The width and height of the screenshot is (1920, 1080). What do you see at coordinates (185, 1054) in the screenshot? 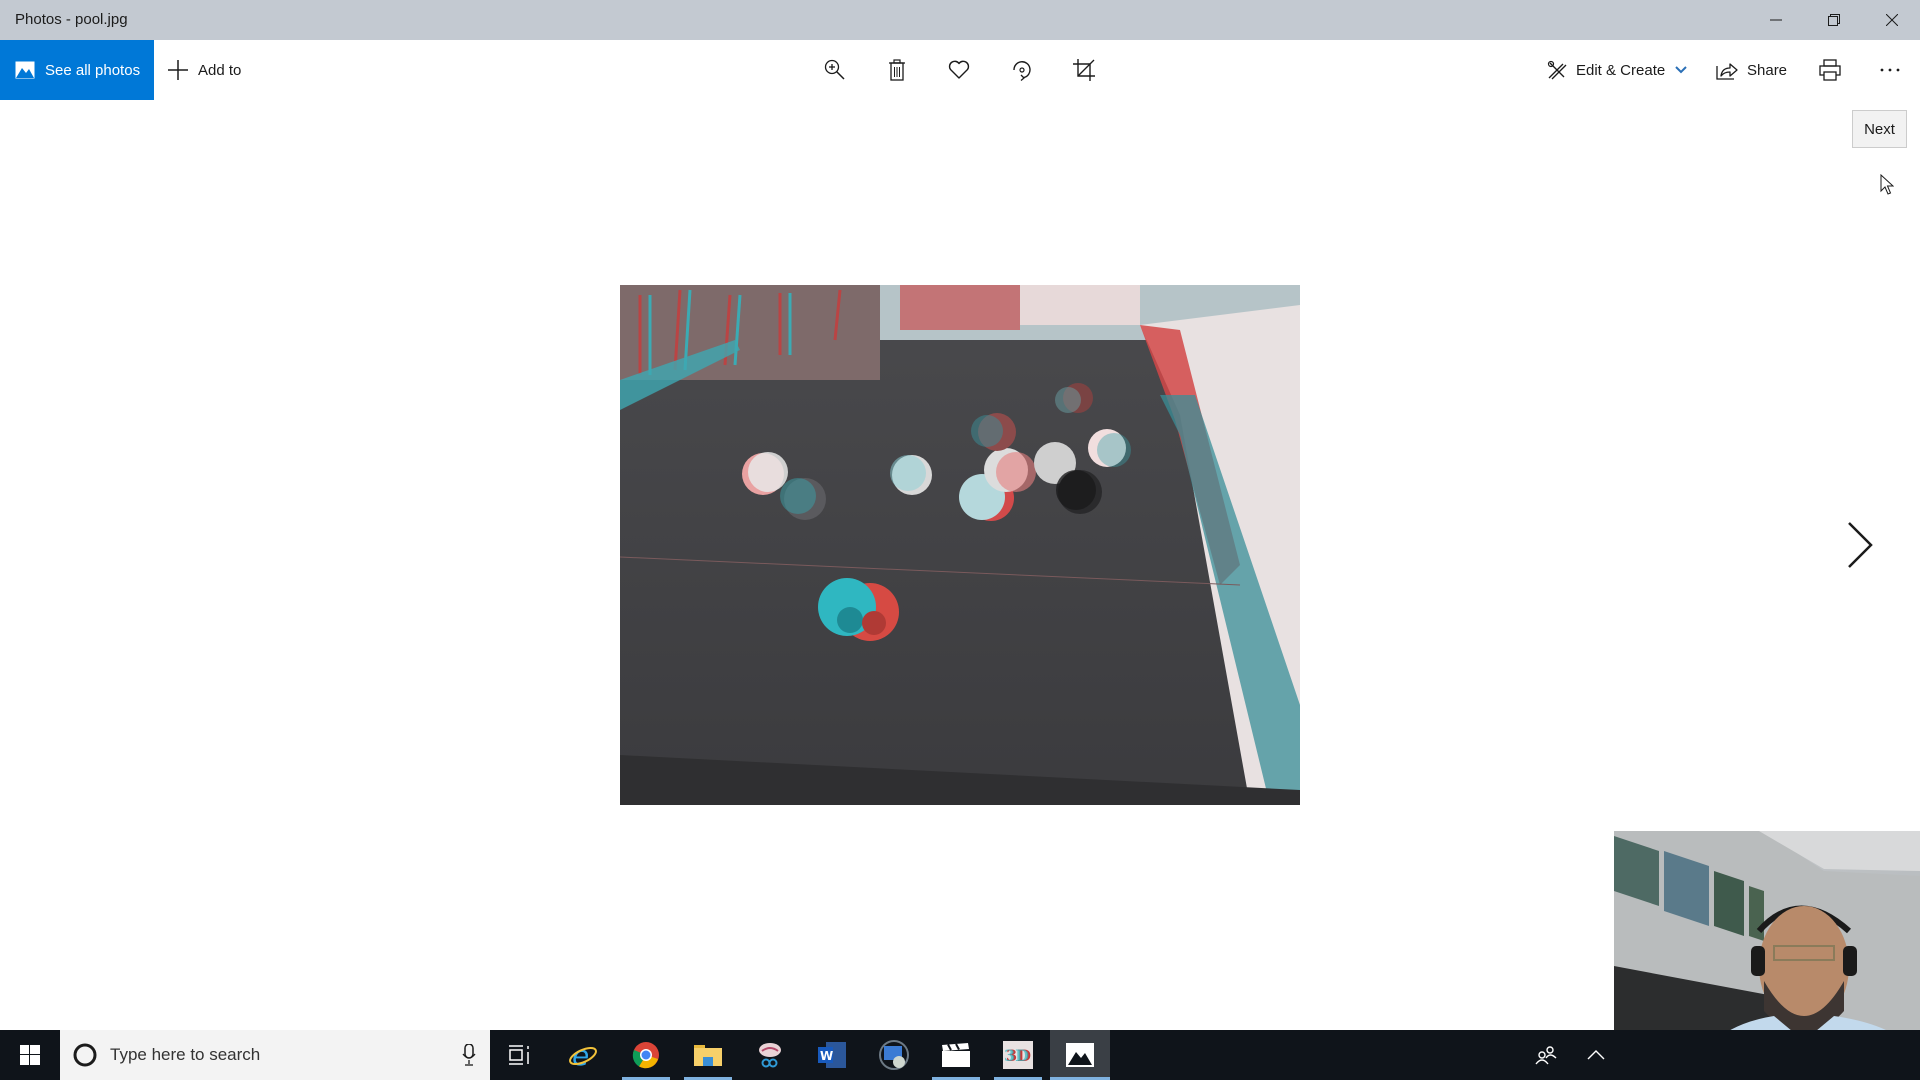
I see `search-placeholder: Type here to search` at bounding box center [185, 1054].